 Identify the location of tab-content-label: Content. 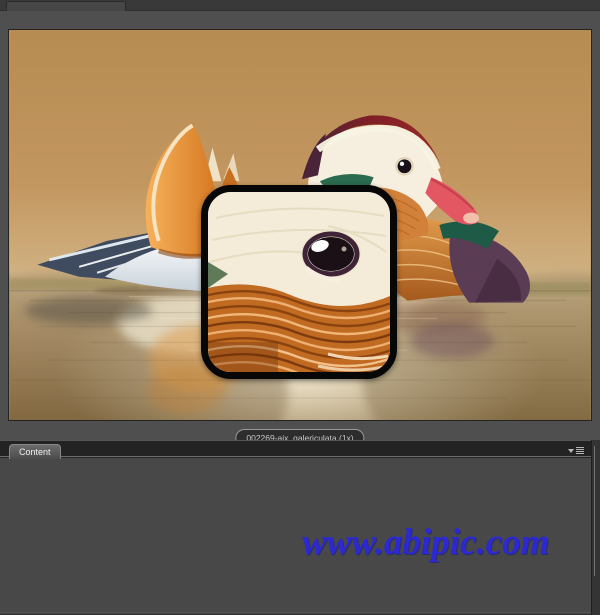
(35, 452).